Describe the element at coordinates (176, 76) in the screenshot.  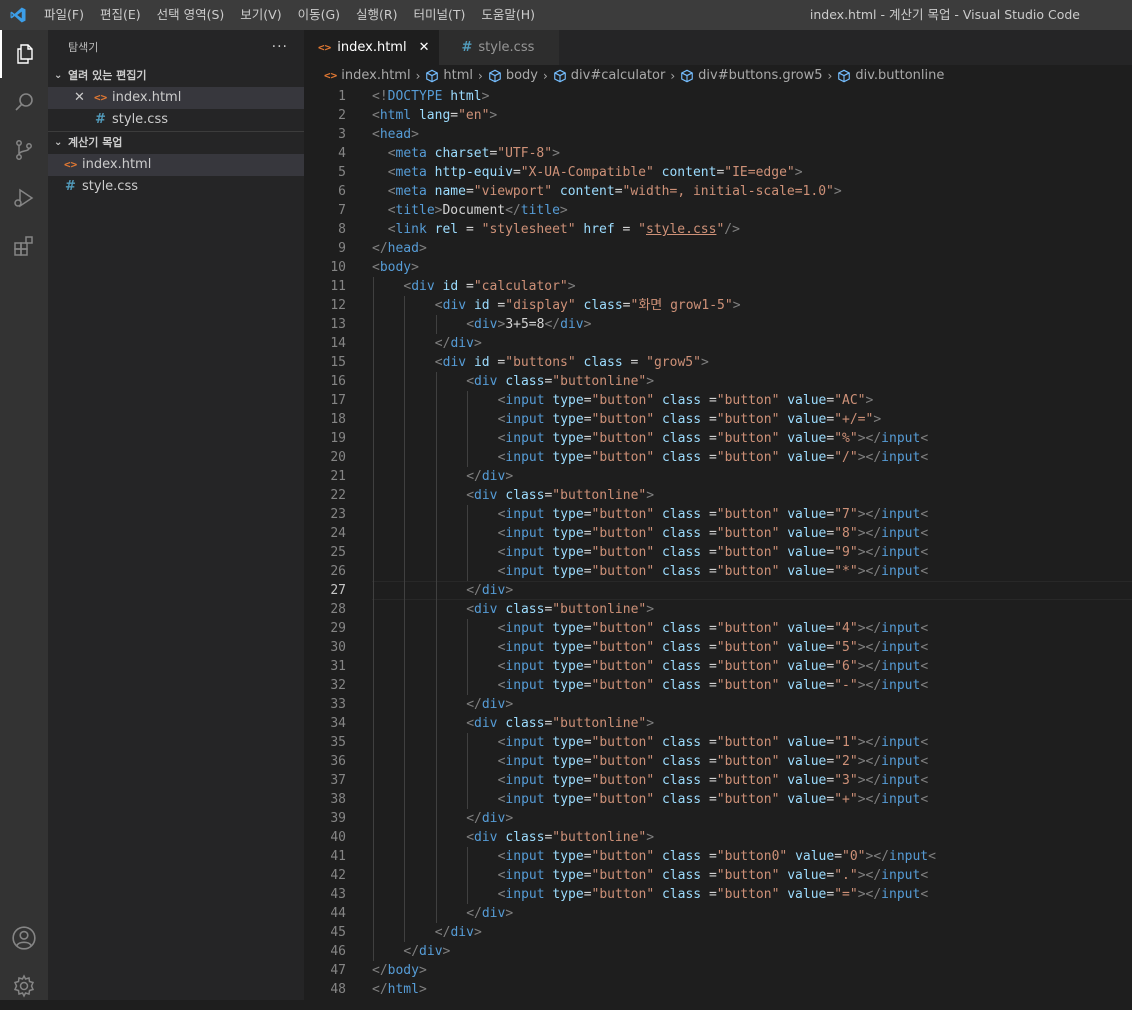
I see `open-editors-header: ⌄ 열려 있는 편집기` at that location.